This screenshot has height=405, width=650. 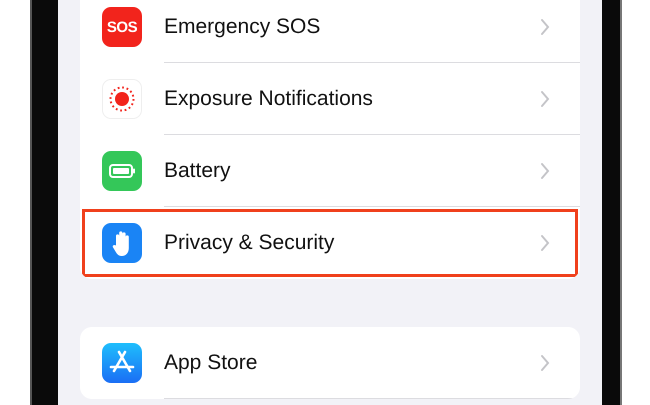 I want to click on settings-row: Privacy & Security, so click(x=330, y=243).